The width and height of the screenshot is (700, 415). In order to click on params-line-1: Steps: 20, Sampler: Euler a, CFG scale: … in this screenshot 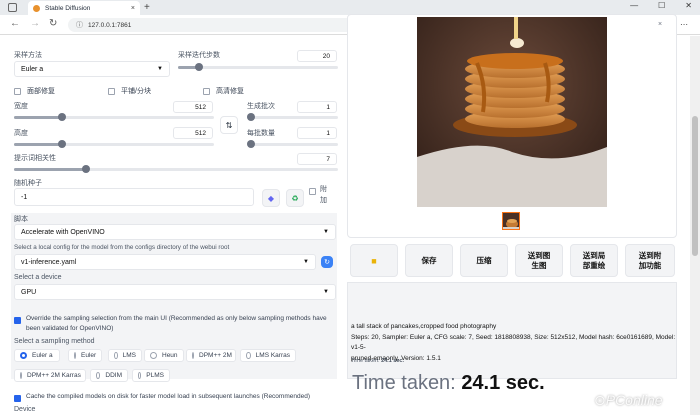, I will do `click(513, 342)`.